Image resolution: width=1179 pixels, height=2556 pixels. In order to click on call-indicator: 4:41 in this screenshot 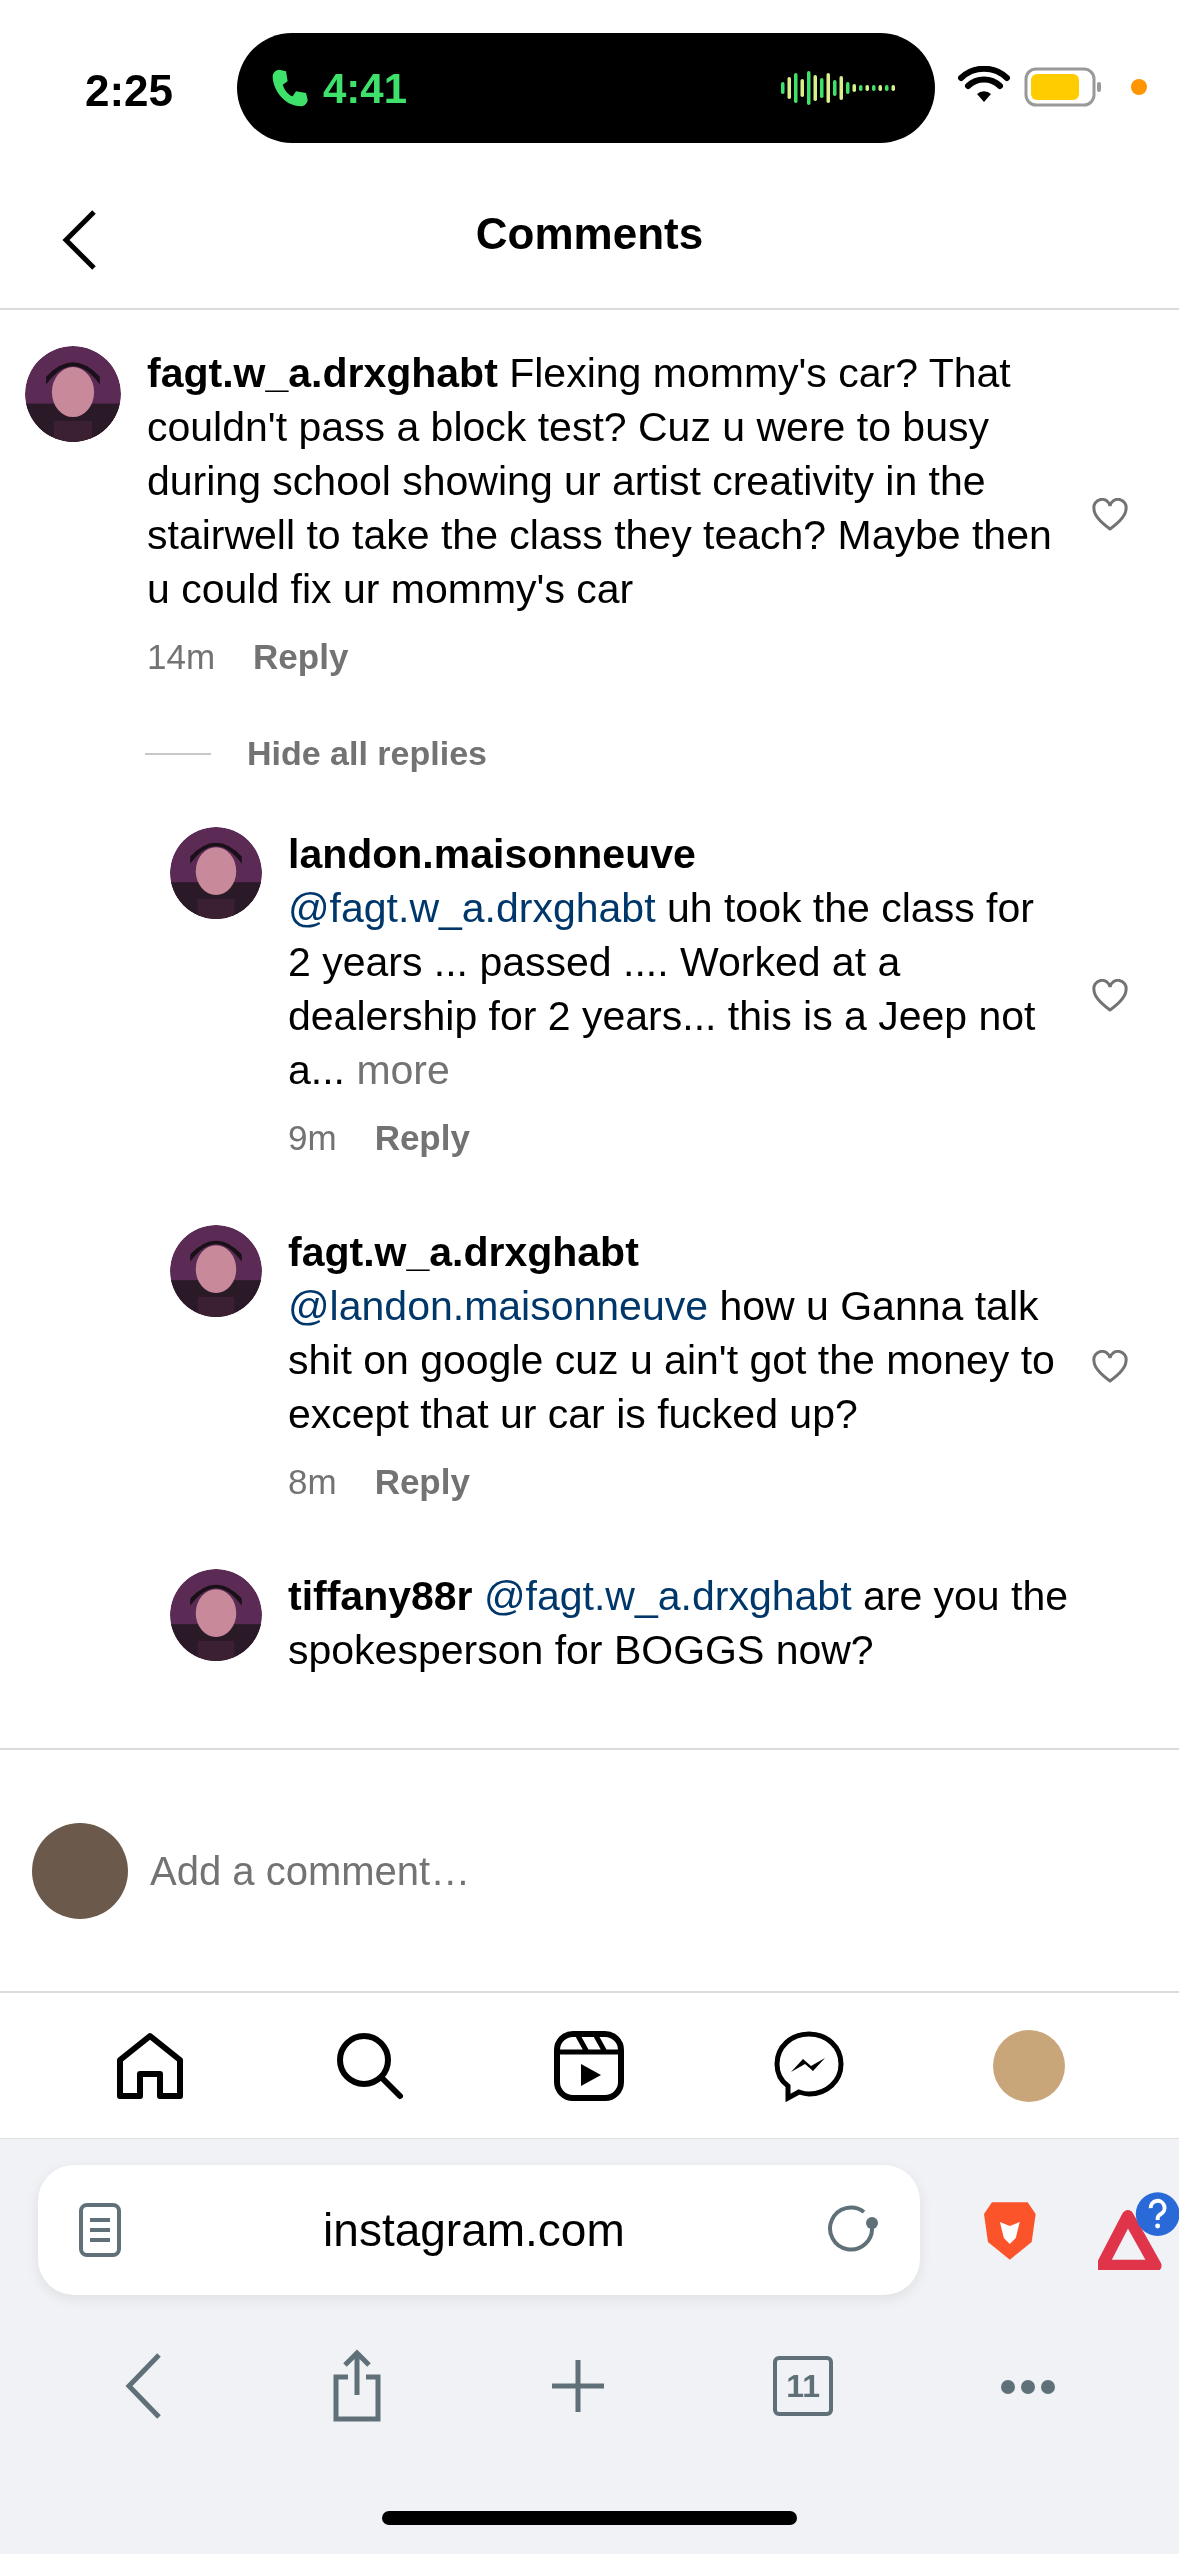, I will do `click(586, 88)`.